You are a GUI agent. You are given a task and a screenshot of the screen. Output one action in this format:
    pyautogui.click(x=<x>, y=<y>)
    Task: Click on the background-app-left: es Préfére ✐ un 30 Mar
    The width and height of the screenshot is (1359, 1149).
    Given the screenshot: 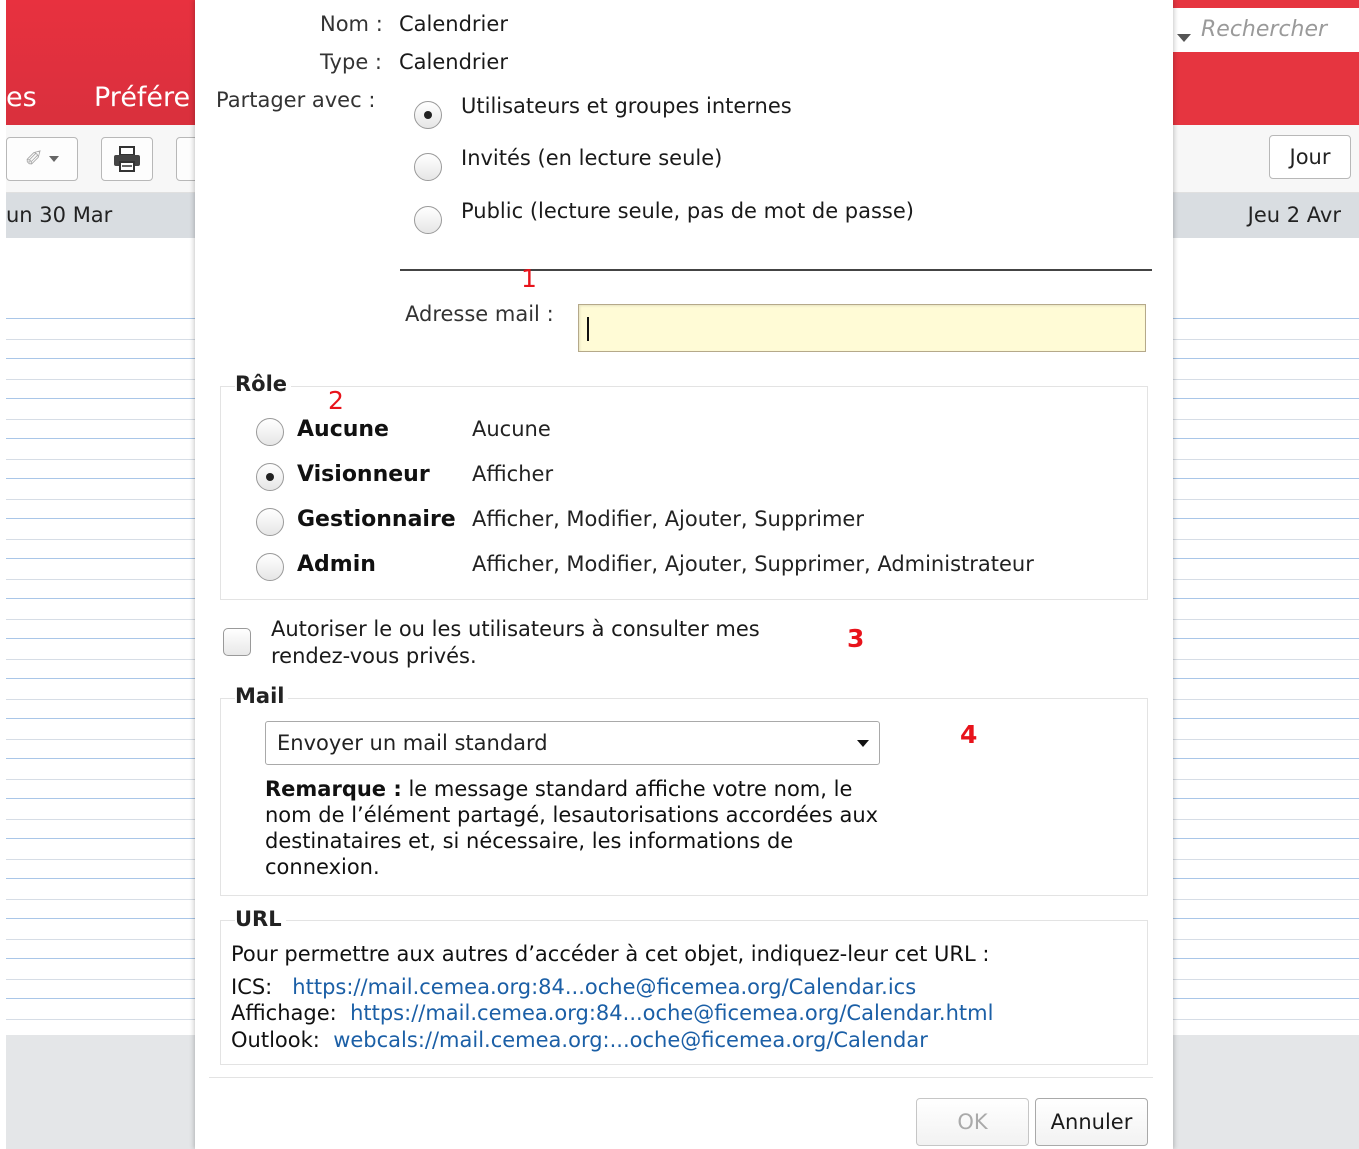 What is the action you would take?
    pyautogui.click(x=100, y=574)
    